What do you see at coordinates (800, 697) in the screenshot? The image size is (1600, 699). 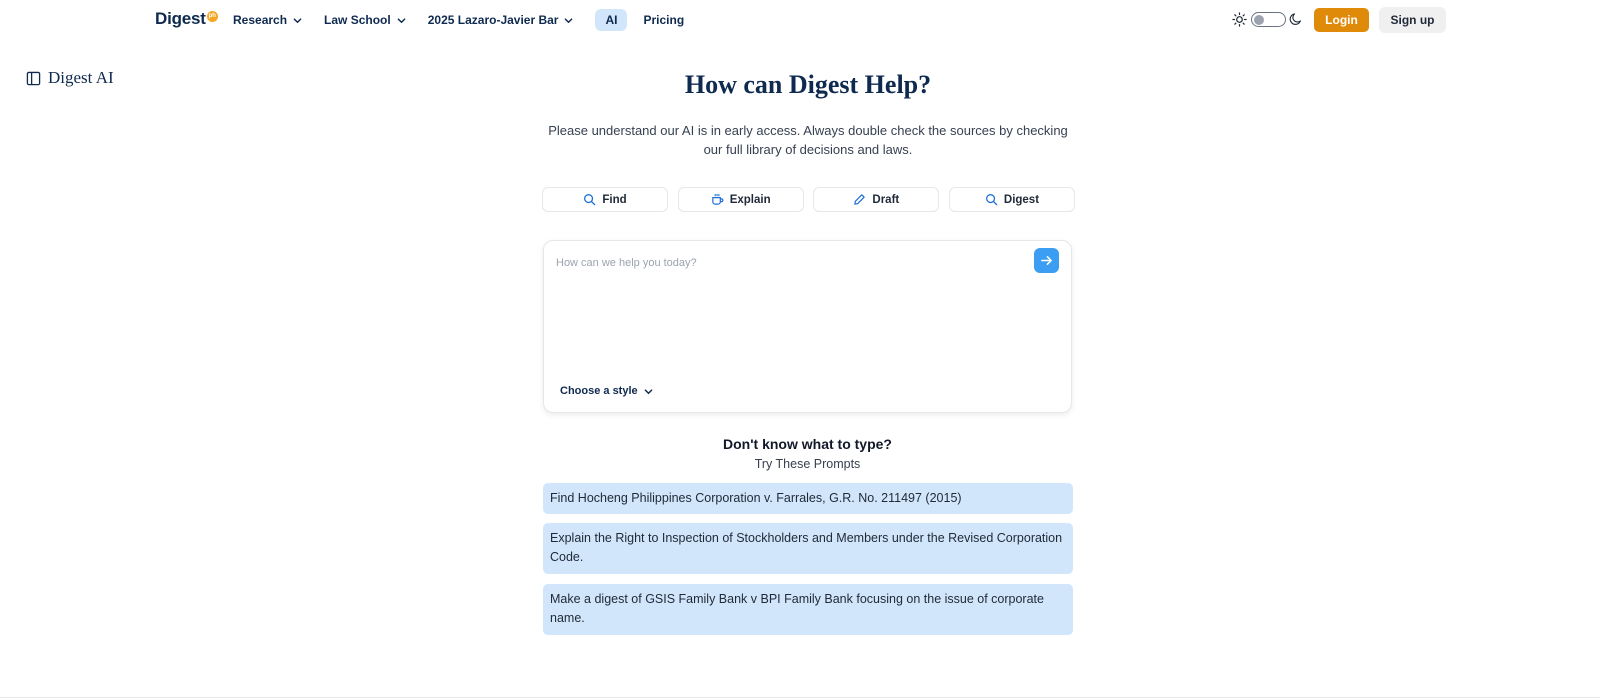 I see `footer-divider` at bounding box center [800, 697].